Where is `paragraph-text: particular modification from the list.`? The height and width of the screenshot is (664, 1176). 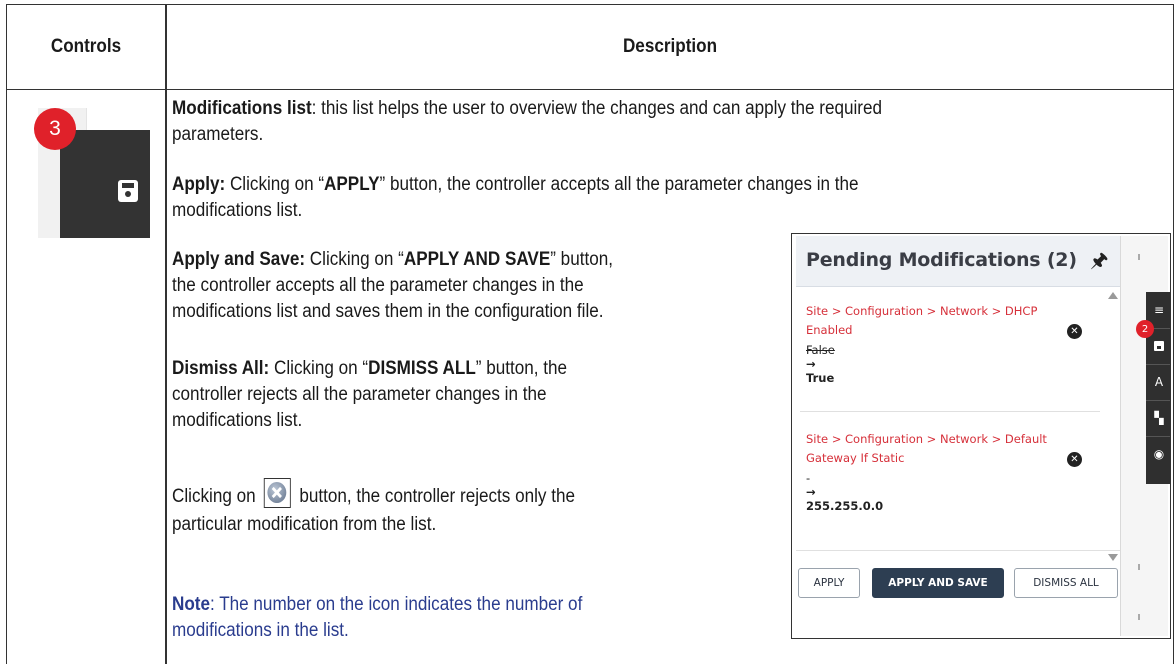
paragraph-text: particular modification from the list. is located at coordinates (304, 524).